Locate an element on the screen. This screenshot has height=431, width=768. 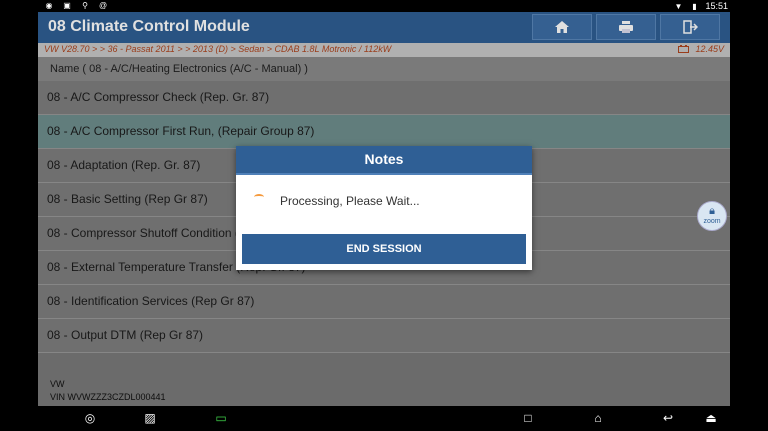
browser-icon: ◎ is located at coordinates (90, 418).